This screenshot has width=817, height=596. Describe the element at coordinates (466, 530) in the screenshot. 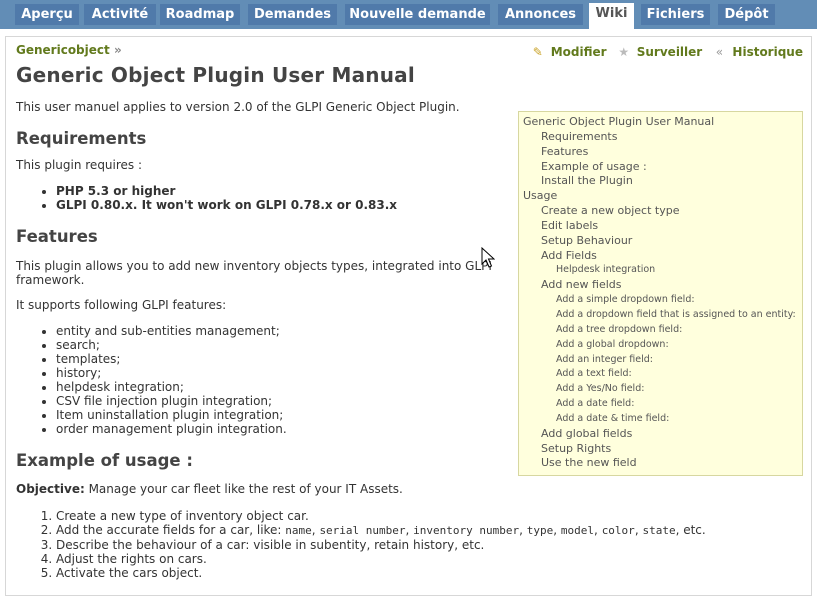

I see `code-inventory-number: inventory number` at that location.